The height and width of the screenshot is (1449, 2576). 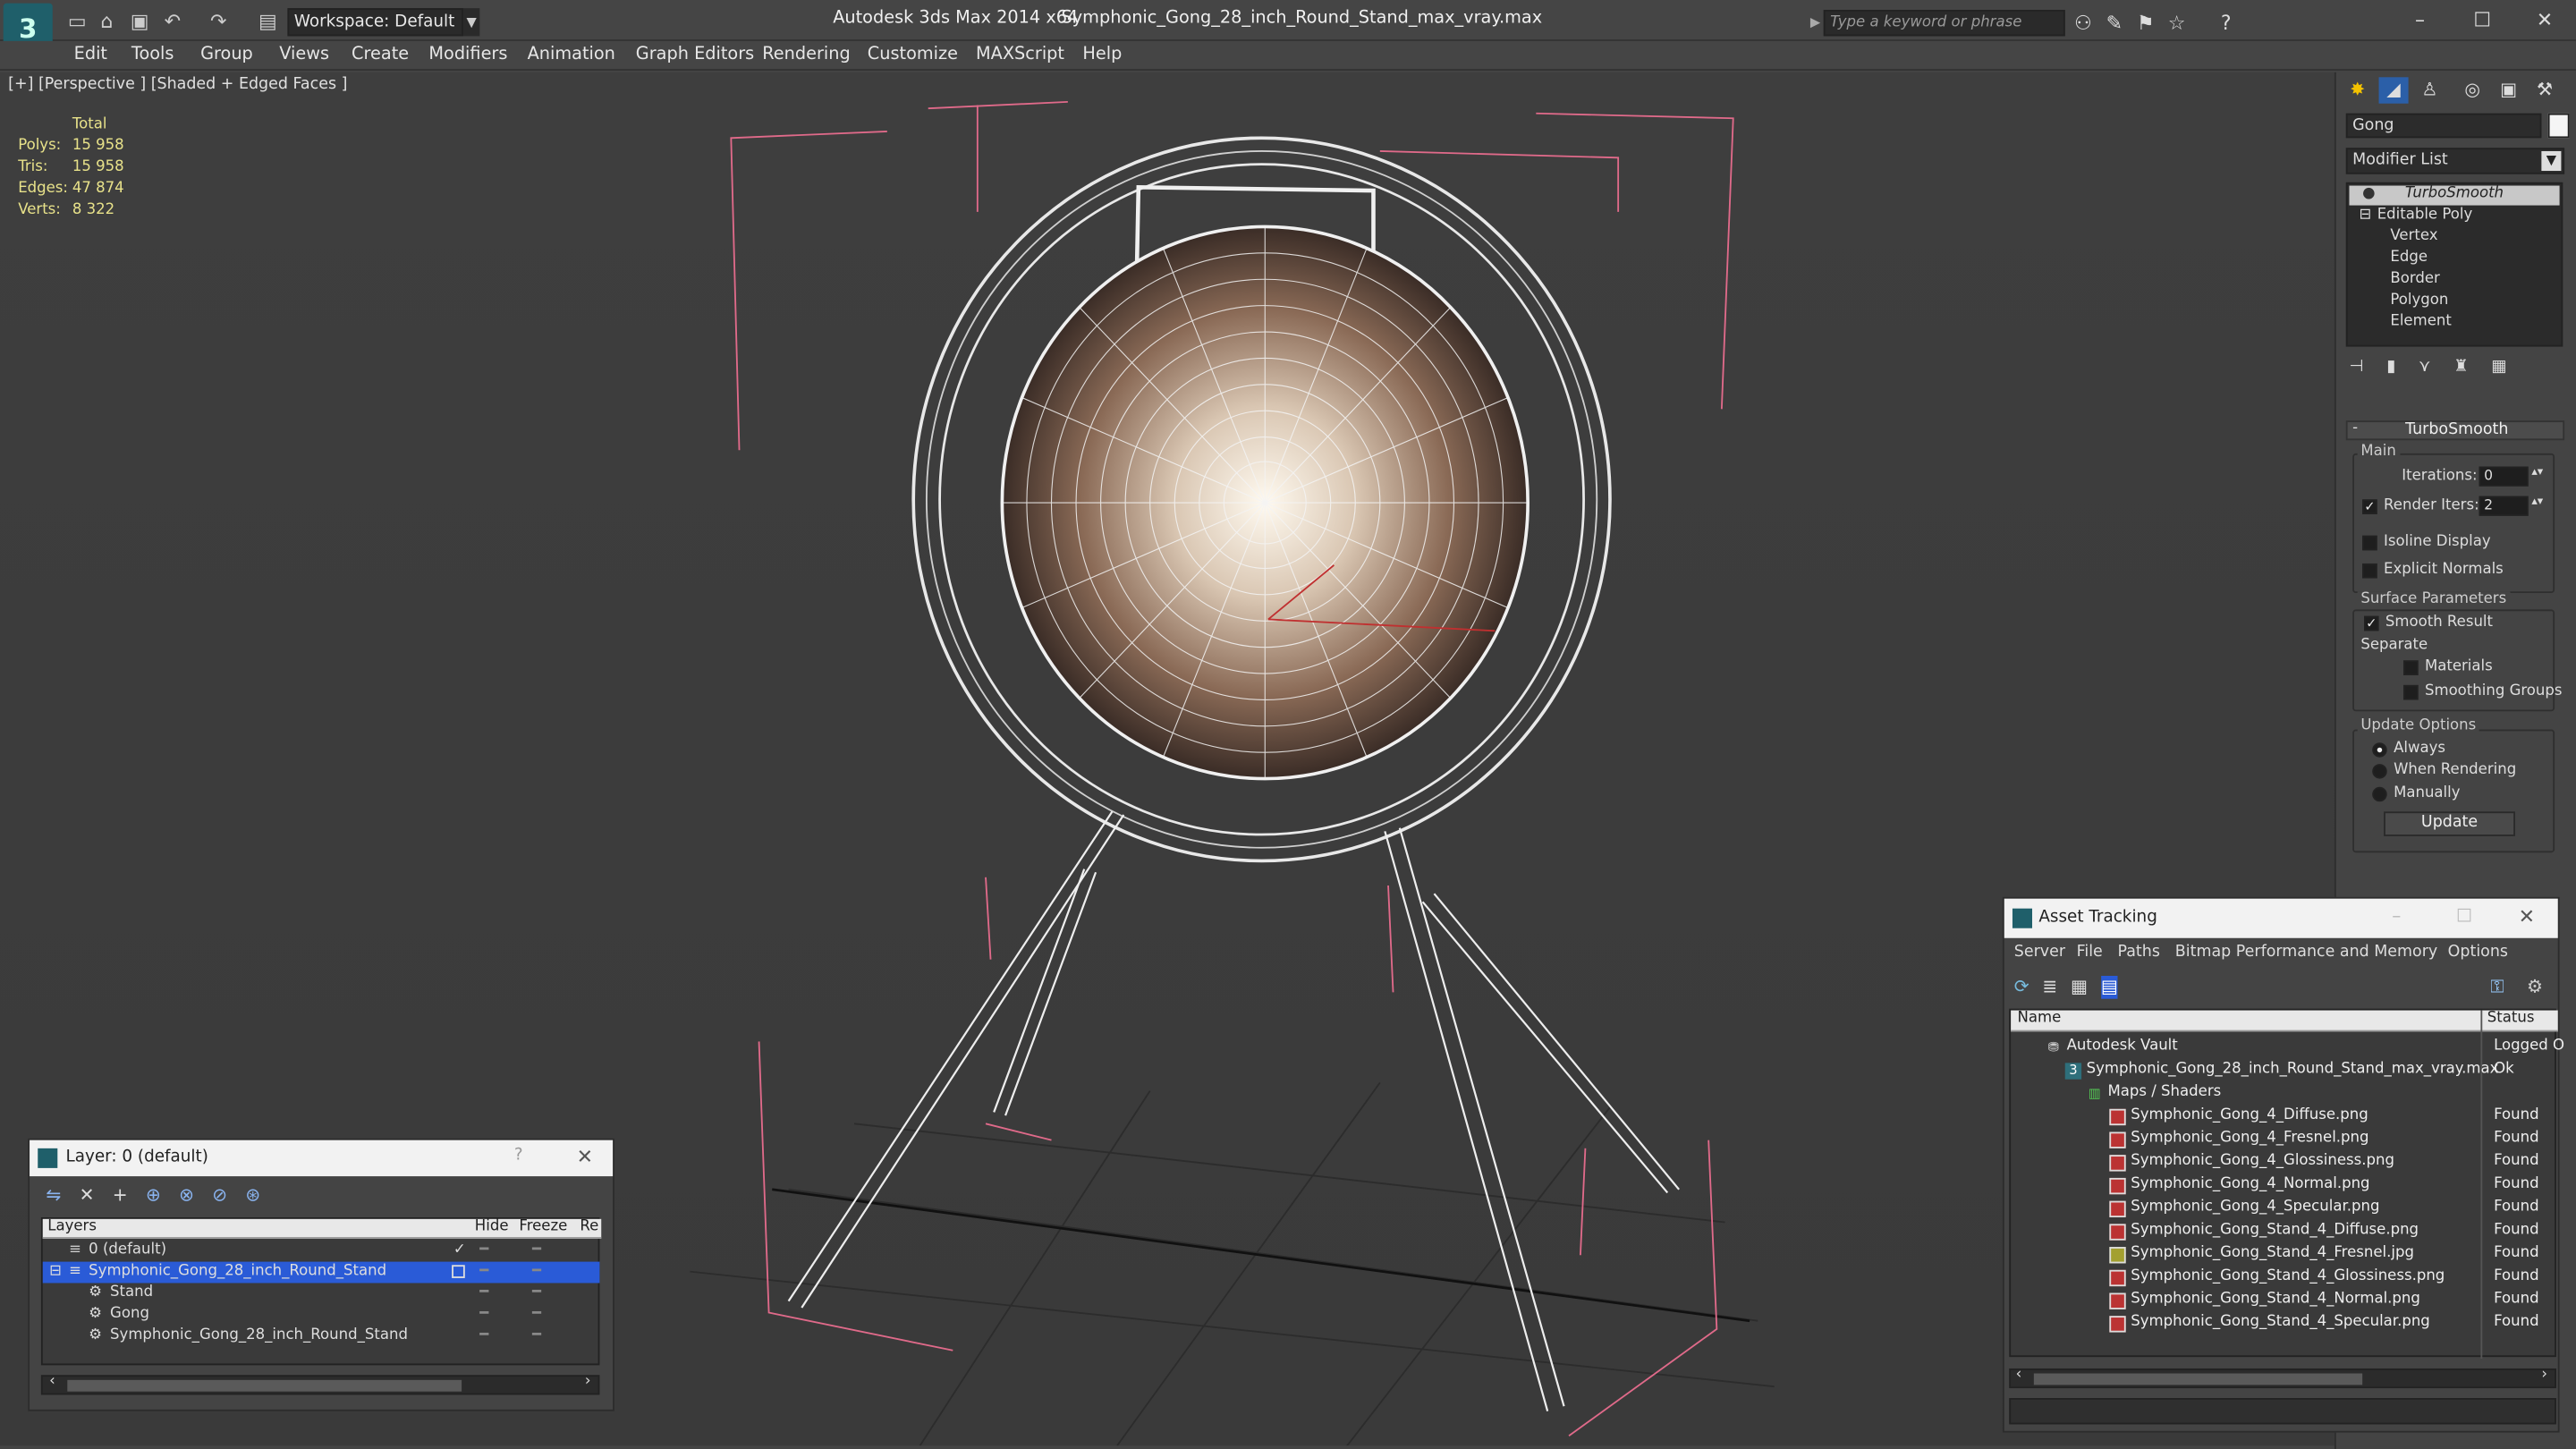 I want to click on collapse-toggle-icon: ⊟, so click(x=2366, y=215).